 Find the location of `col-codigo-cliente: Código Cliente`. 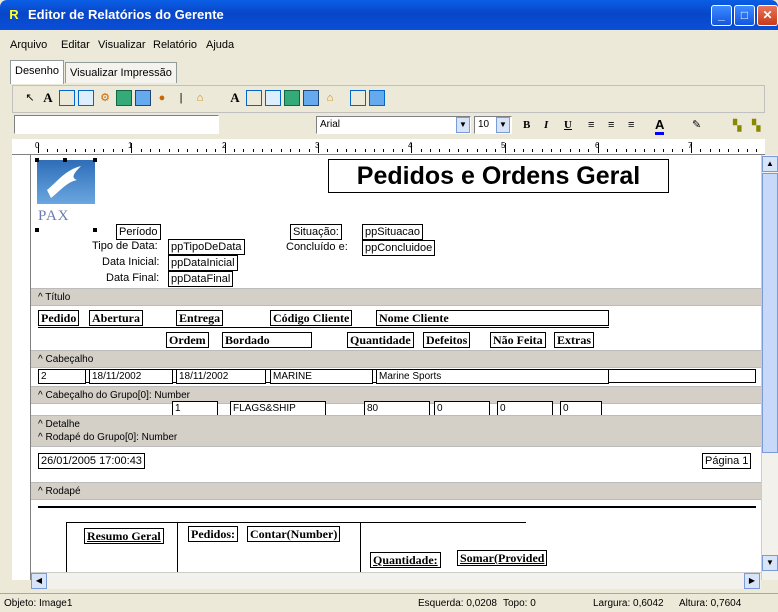

col-codigo-cliente: Código Cliente is located at coordinates (311, 318).